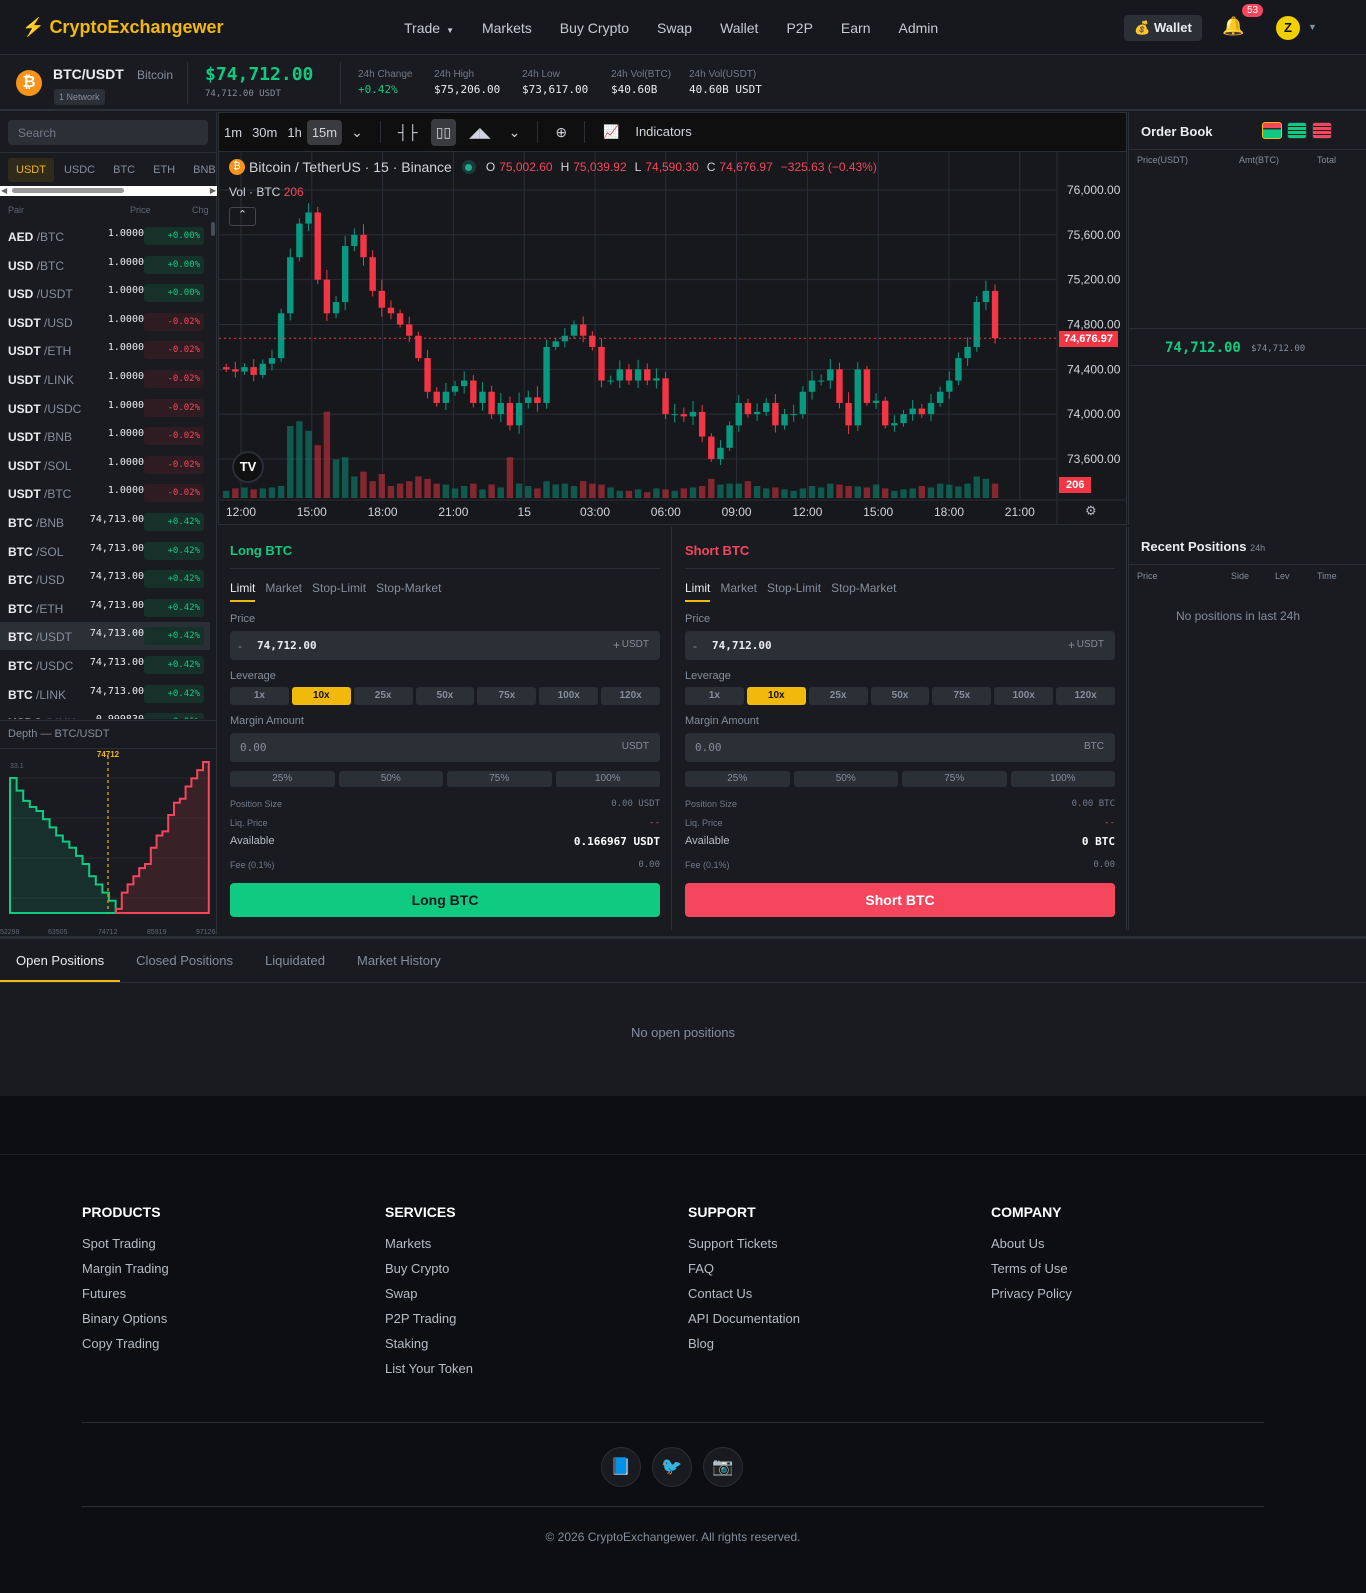  I want to click on footer-link: Blog, so click(744, 1343).